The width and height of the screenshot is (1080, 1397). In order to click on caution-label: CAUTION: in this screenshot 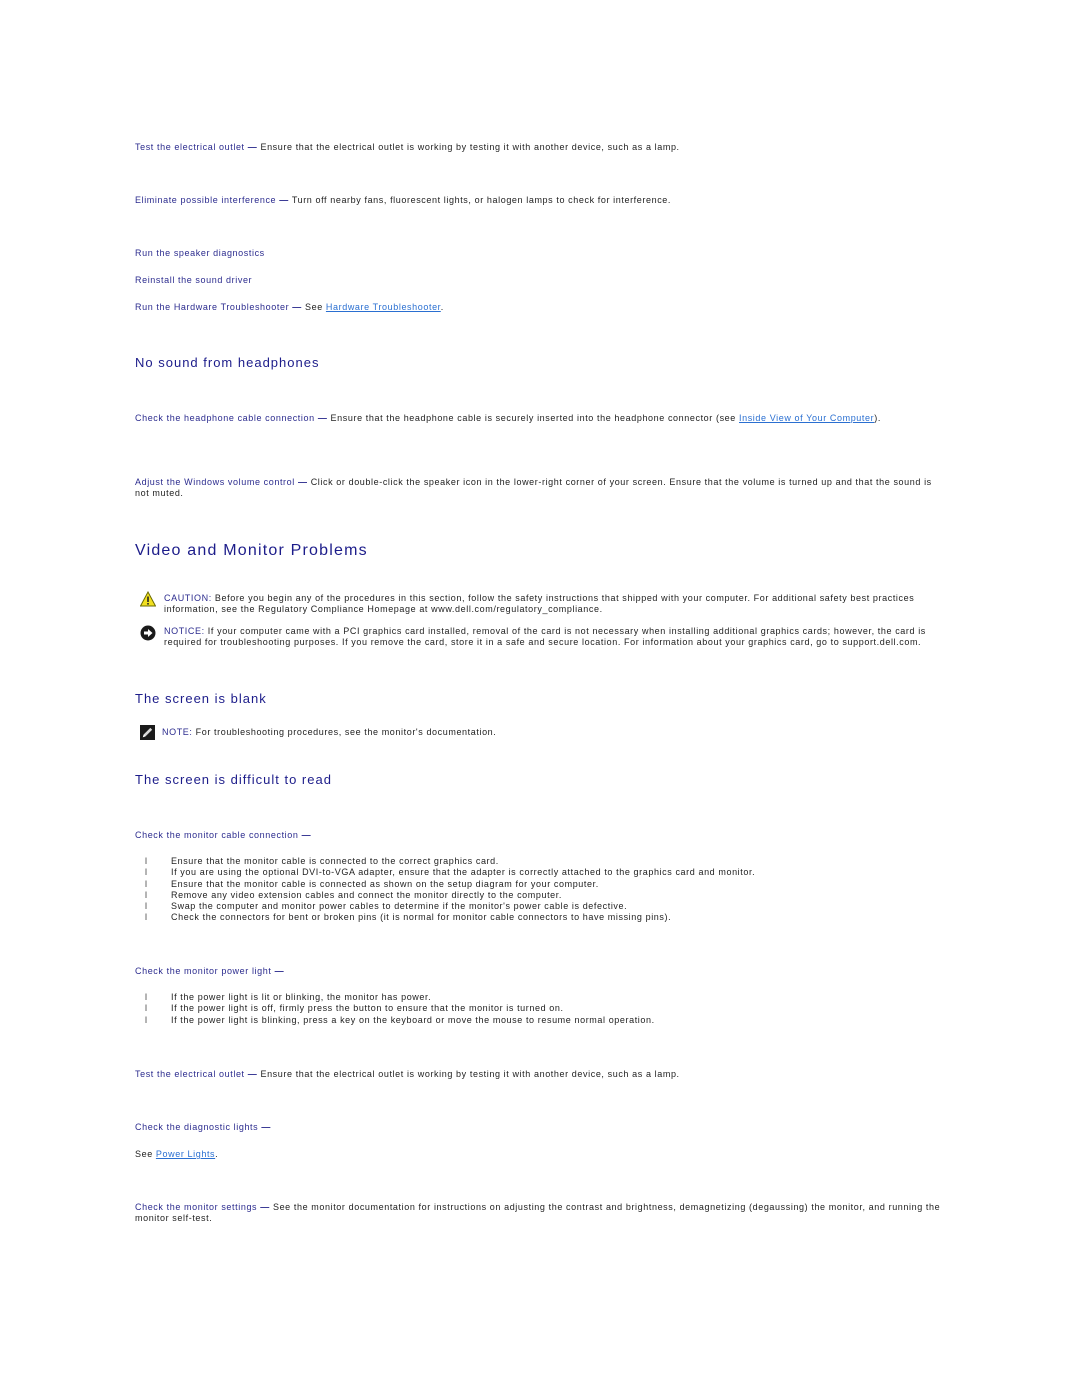, I will do `click(188, 598)`.